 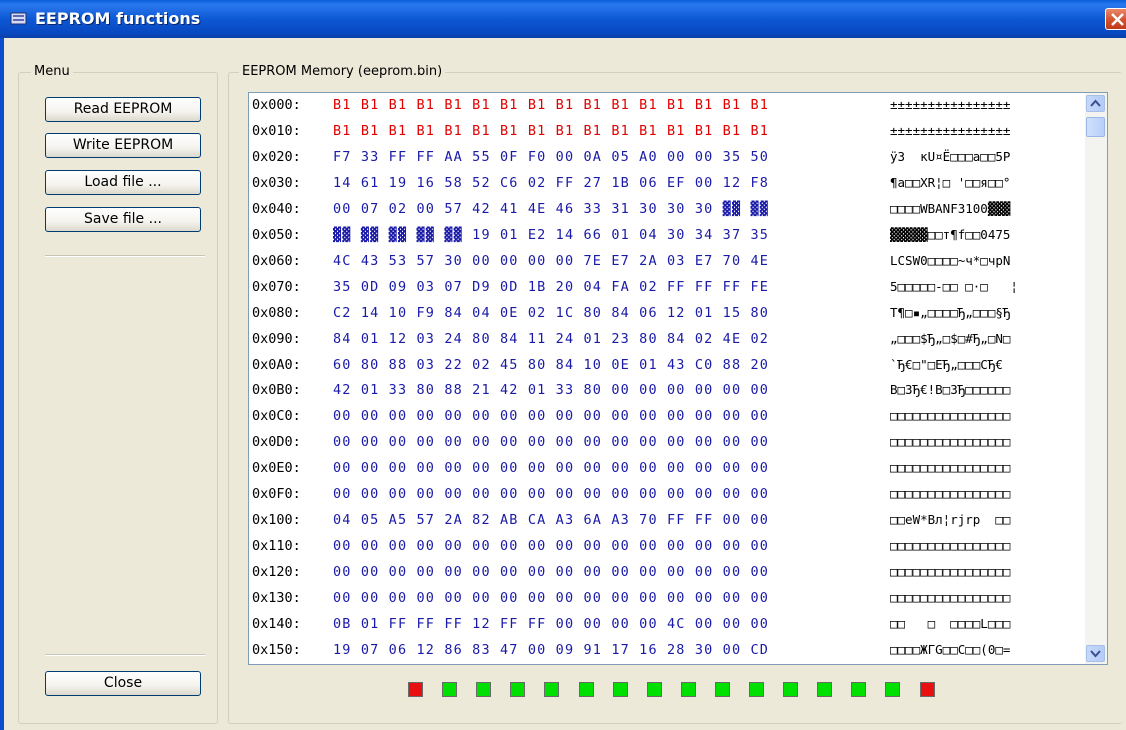 What do you see at coordinates (123, 145) in the screenshot?
I see `write-eeprom-button: Write EEPROM` at bounding box center [123, 145].